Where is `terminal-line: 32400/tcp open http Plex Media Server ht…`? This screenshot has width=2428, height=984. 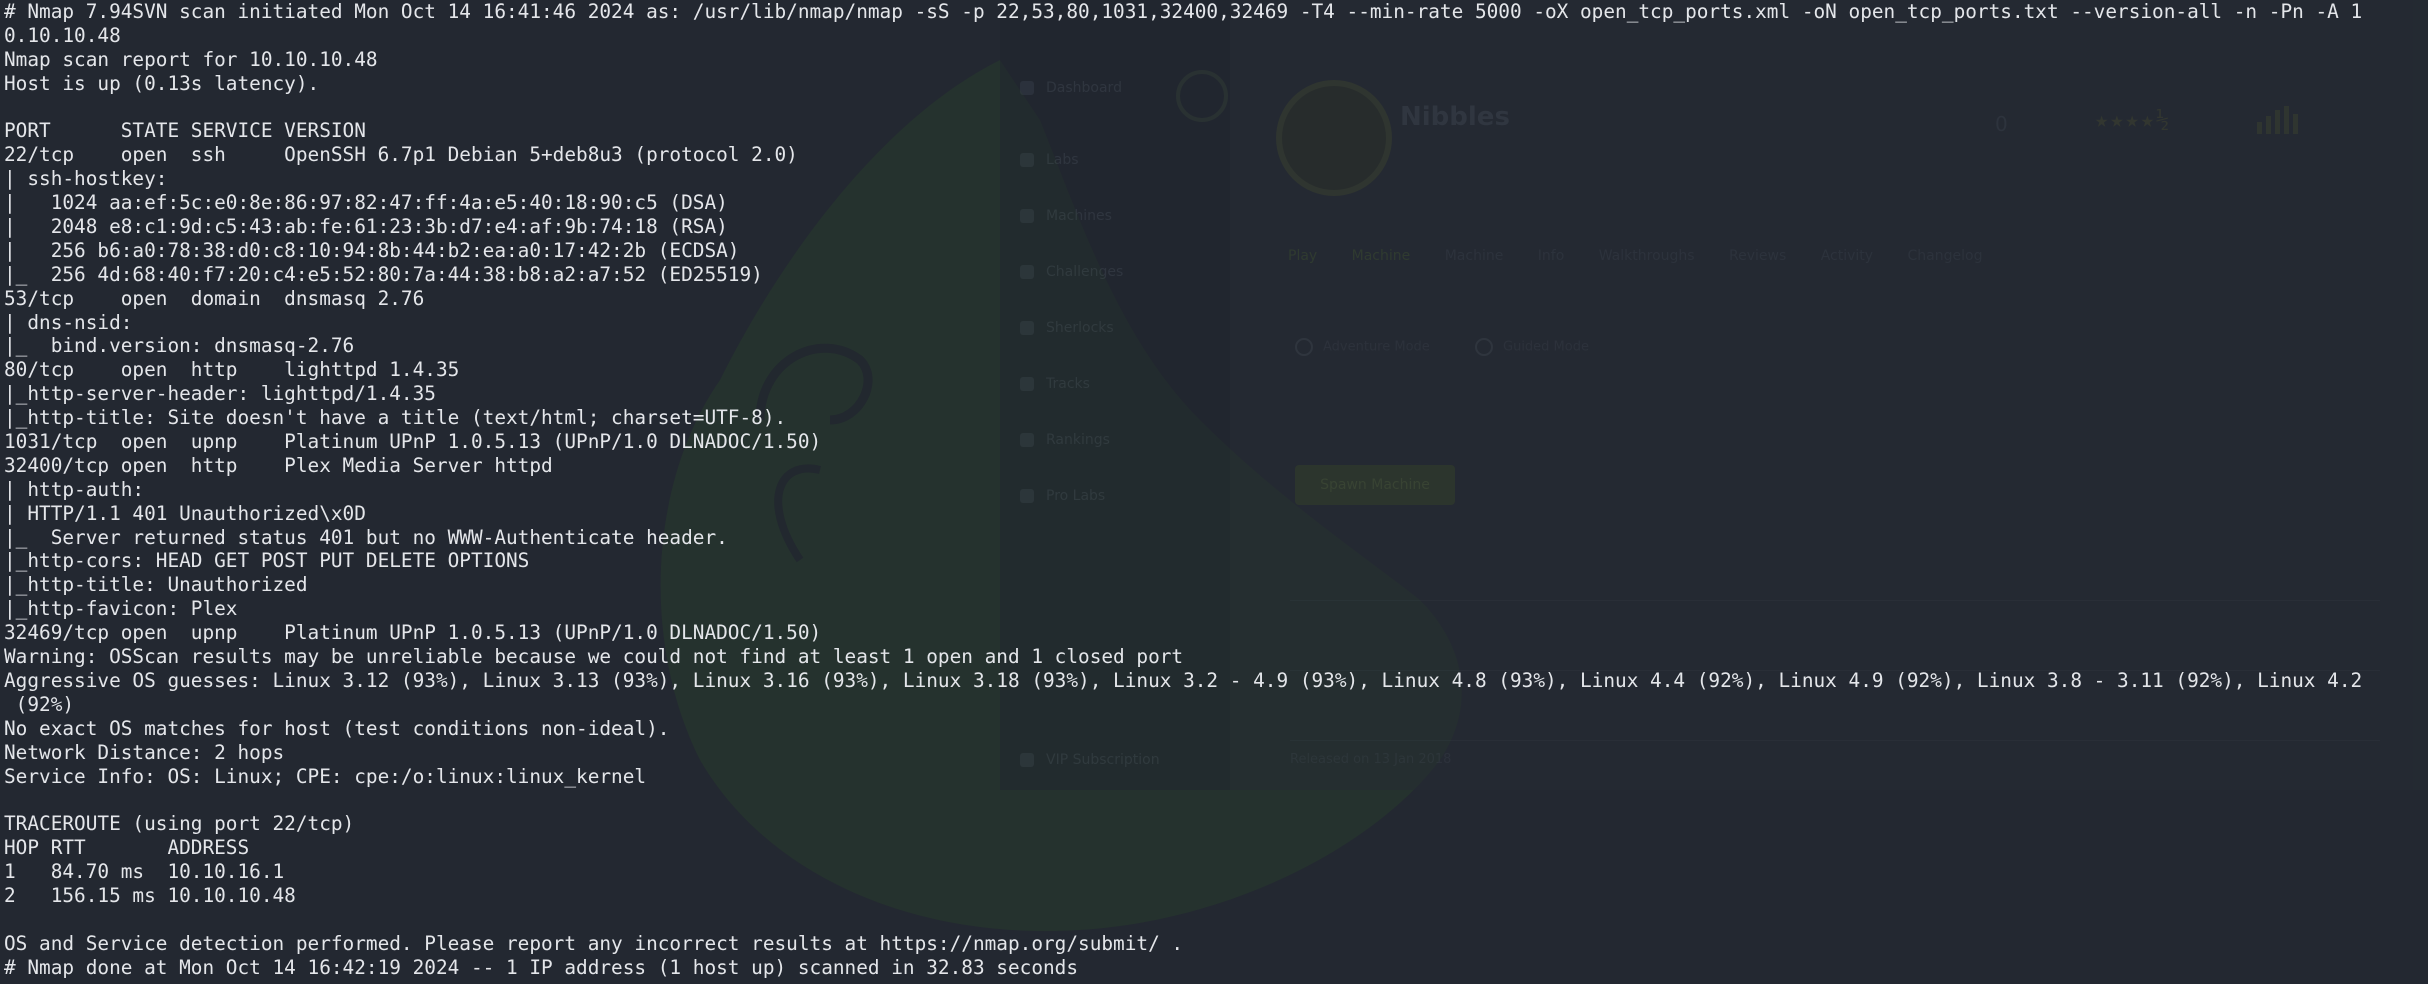 terminal-line: 32400/tcp open http Plex Media Server ht… is located at coordinates (278, 465).